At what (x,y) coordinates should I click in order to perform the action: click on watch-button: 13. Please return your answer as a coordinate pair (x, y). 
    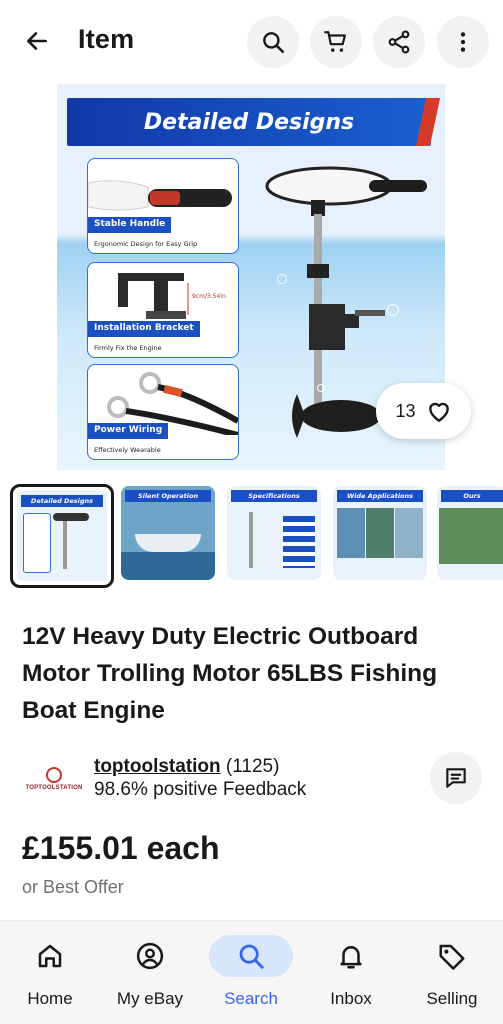
    Looking at the image, I should click on (423, 411).